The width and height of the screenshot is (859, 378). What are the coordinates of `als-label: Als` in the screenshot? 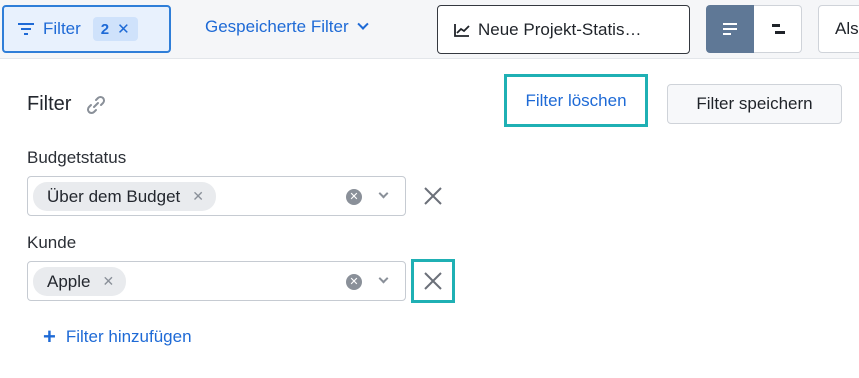 It's located at (847, 28).